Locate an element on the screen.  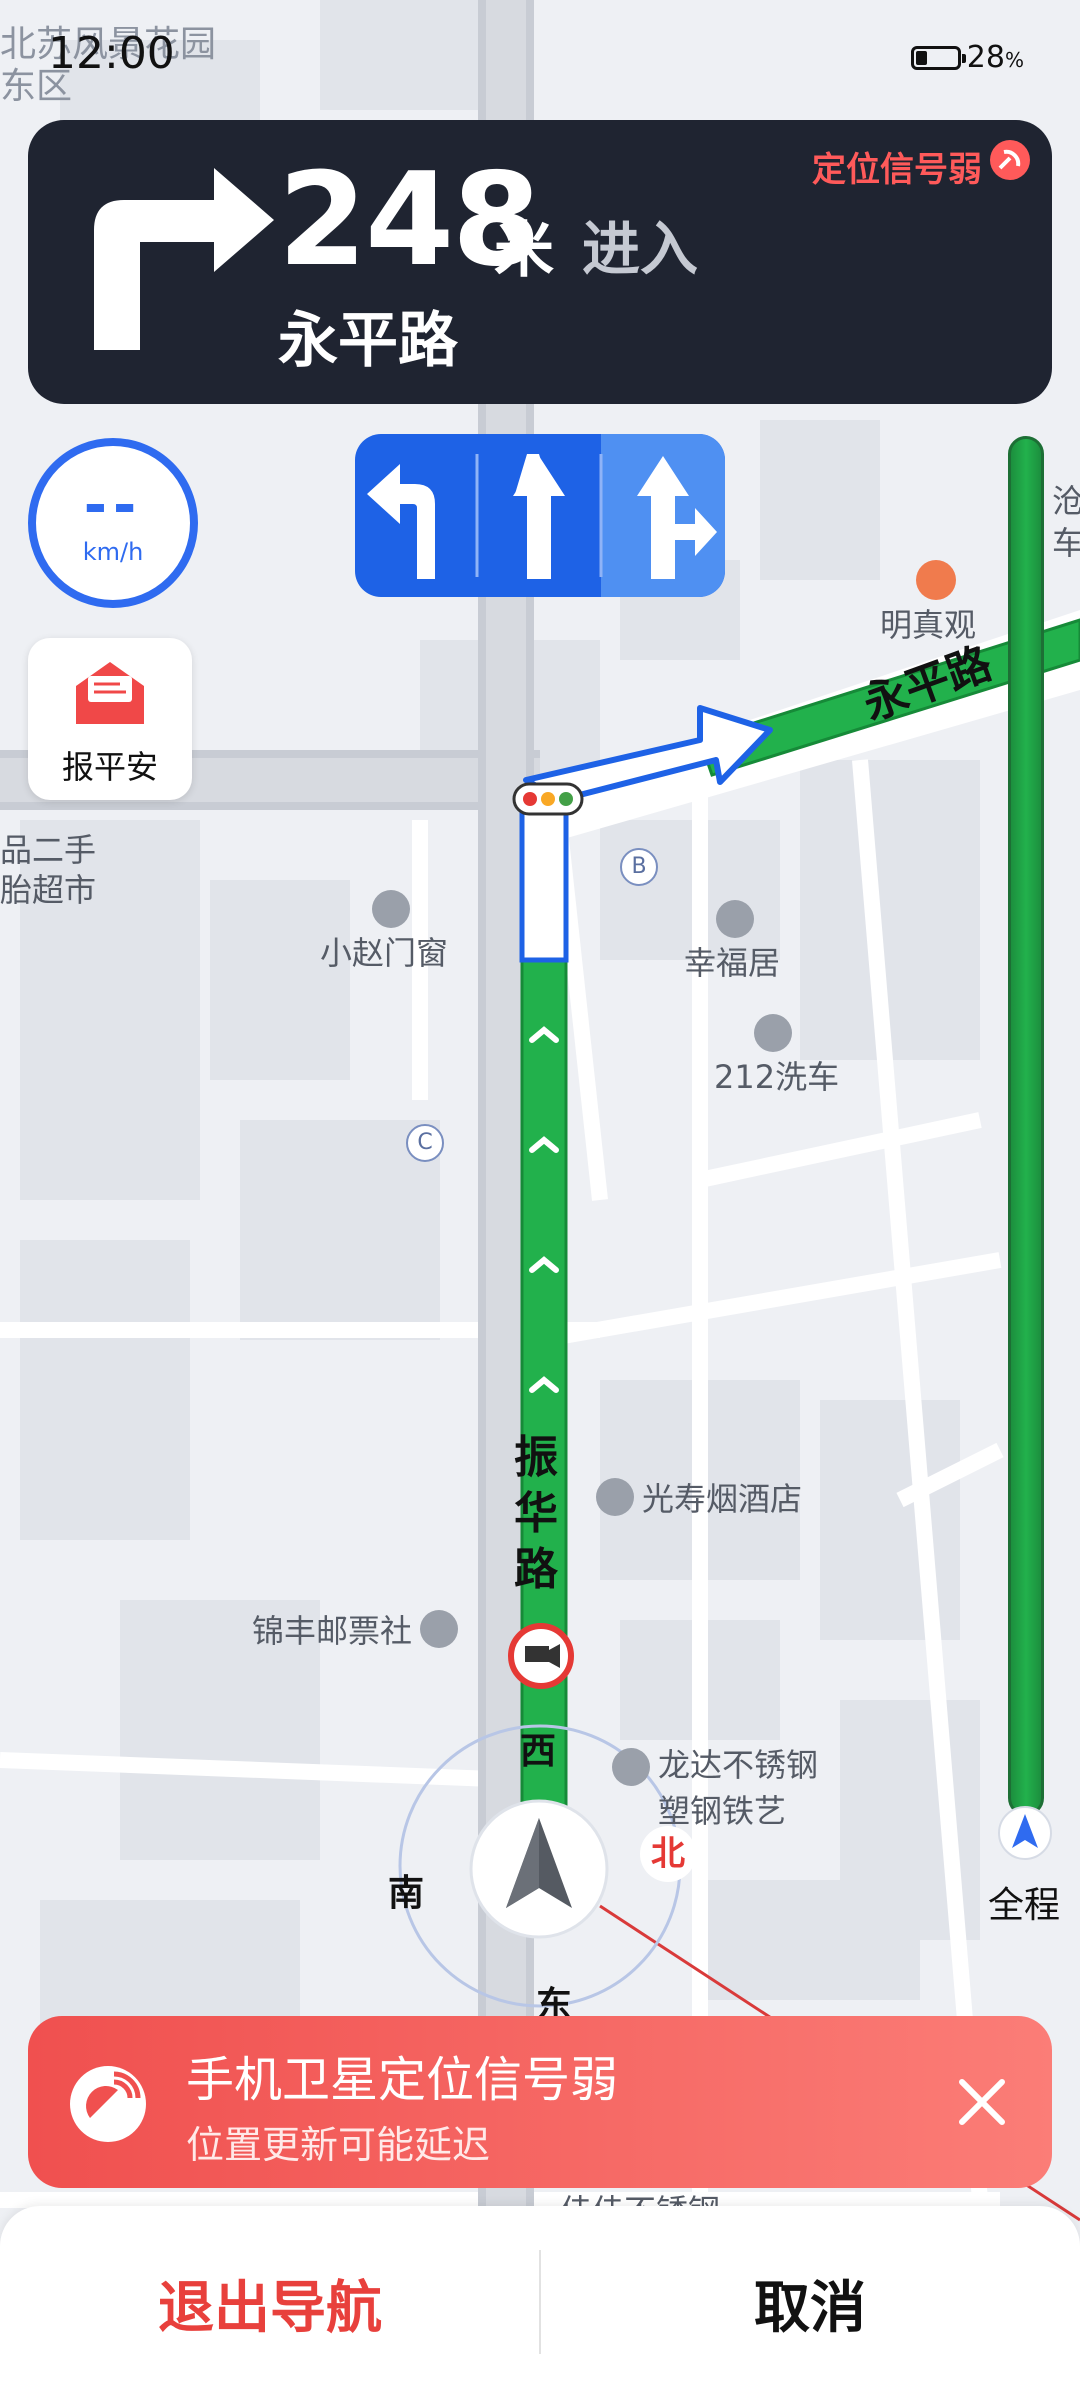
car-wash-icon is located at coordinates (773, 1033).